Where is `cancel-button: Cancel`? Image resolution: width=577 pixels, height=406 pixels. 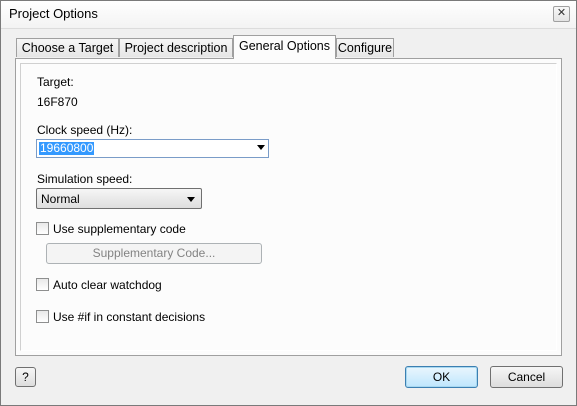
cancel-button: Cancel is located at coordinates (526, 377).